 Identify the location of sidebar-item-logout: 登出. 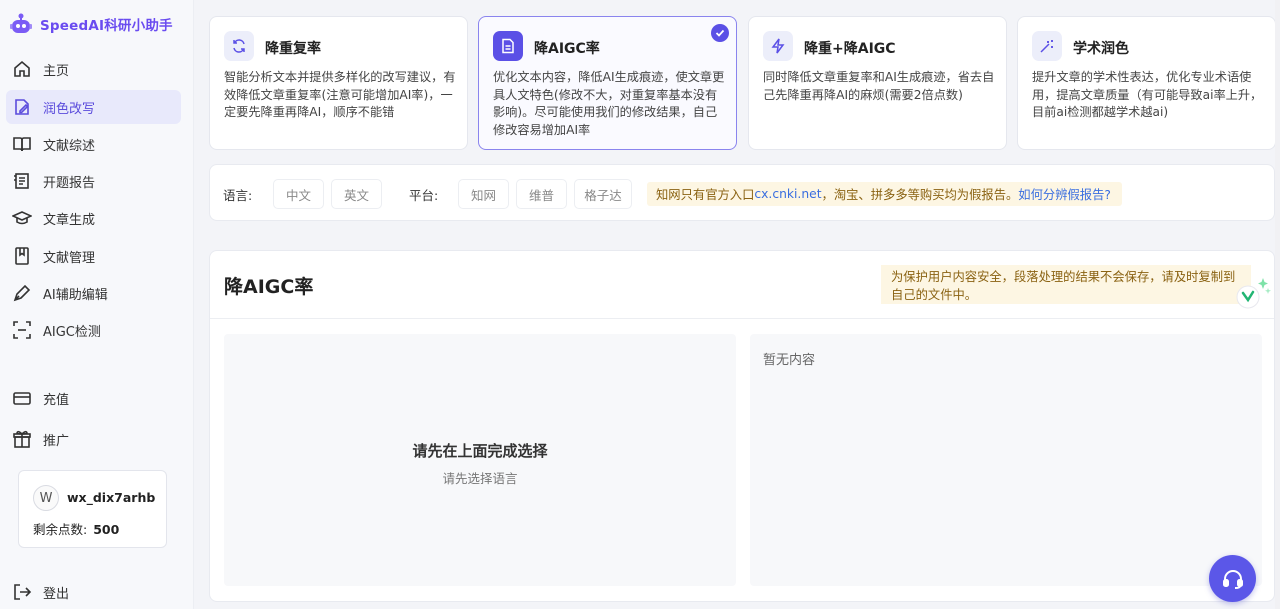
(93, 592).